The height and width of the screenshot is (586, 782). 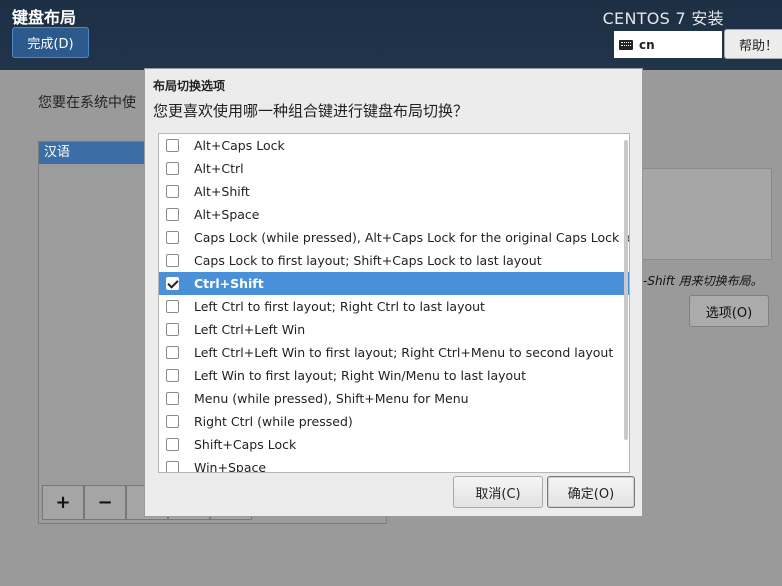 I want to click on page-title: 键盘布局, so click(x=44, y=17).